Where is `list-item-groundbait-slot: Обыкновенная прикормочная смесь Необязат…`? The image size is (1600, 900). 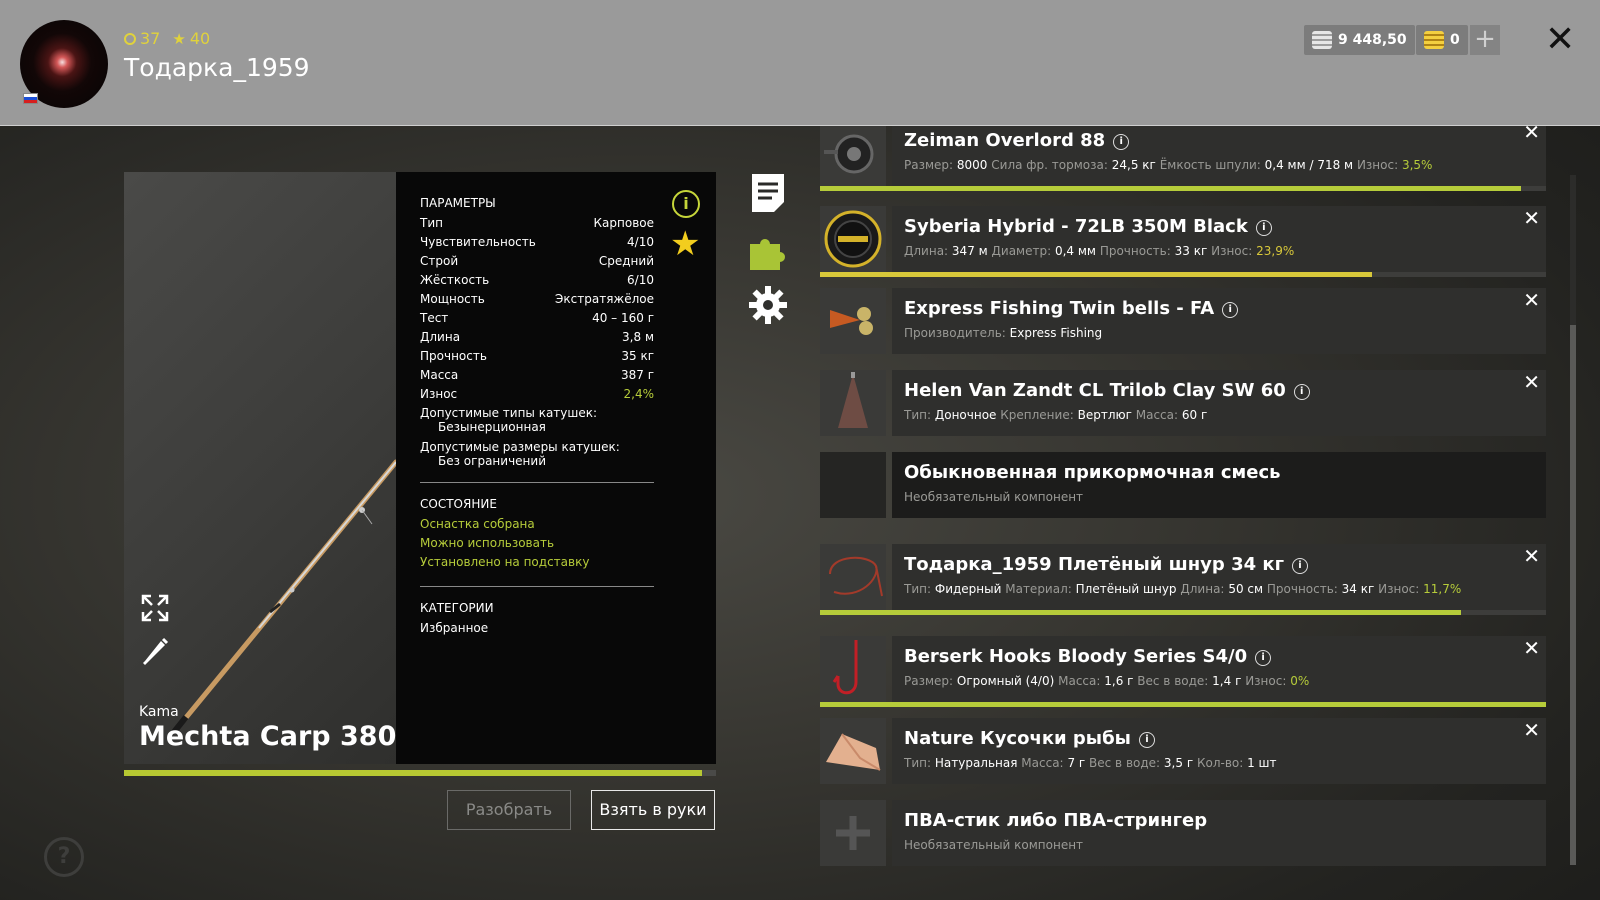
list-item-groundbait-slot: Обыкновенная прикормочная смесь Необязат… is located at coordinates (1183, 485).